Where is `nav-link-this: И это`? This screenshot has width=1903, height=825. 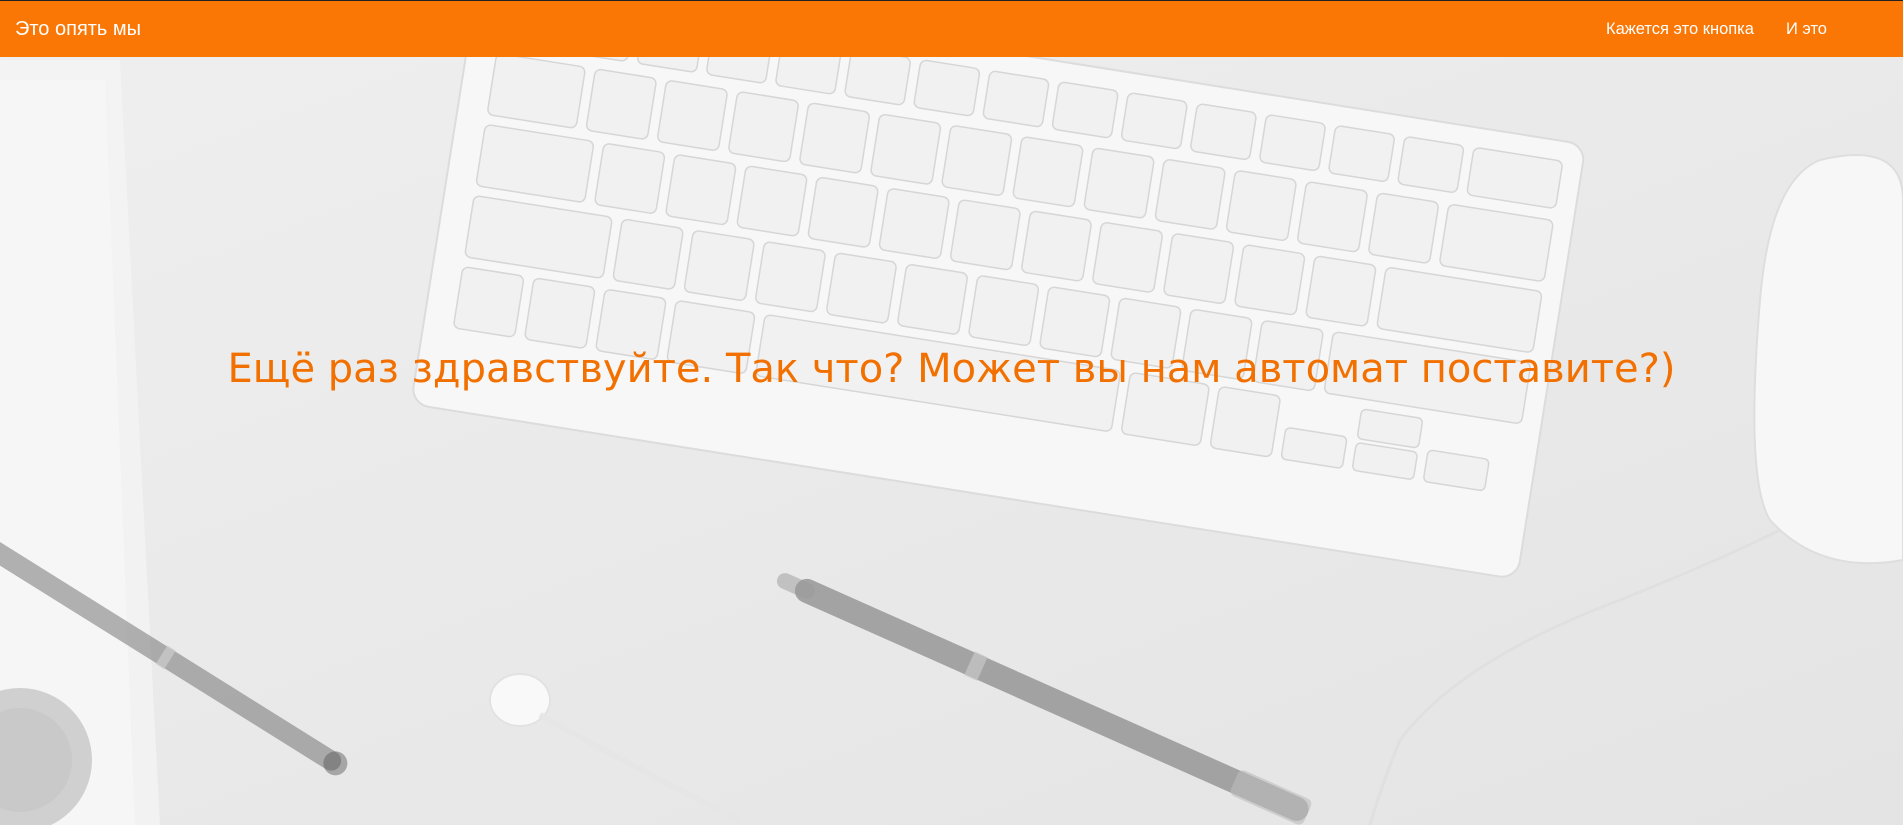
nav-link-this: И это is located at coordinates (1806, 29).